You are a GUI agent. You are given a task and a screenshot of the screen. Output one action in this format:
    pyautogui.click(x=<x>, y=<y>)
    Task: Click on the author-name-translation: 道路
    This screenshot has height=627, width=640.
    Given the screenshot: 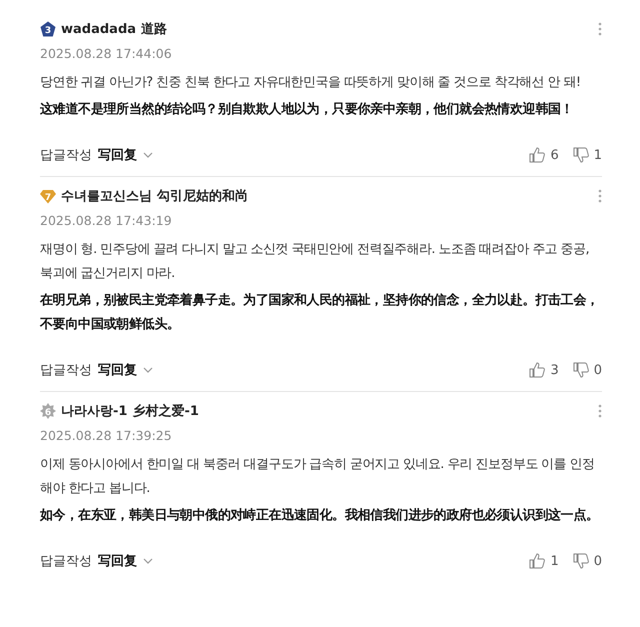 What is the action you would take?
    pyautogui.click(x=154, y=29)
    